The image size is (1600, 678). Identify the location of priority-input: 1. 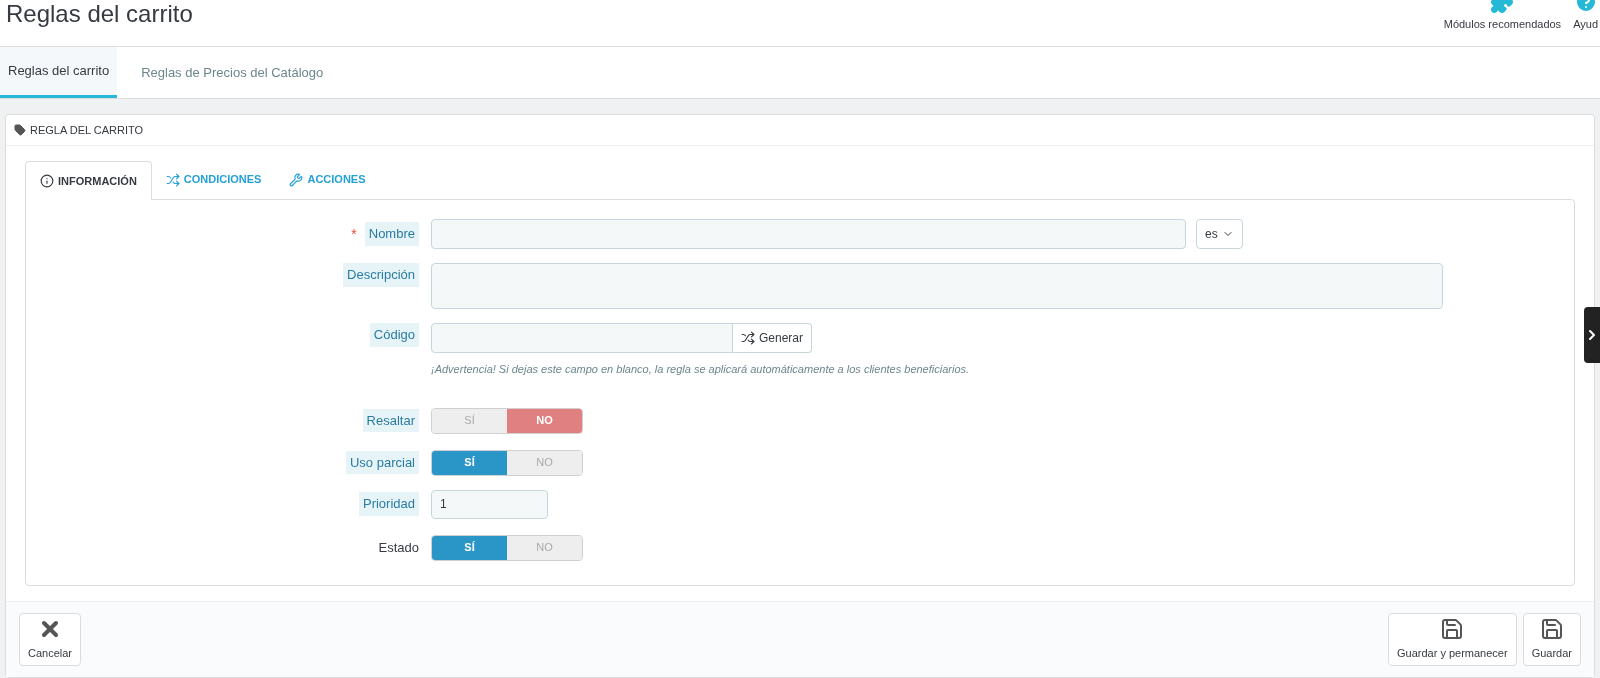
(489, 504).